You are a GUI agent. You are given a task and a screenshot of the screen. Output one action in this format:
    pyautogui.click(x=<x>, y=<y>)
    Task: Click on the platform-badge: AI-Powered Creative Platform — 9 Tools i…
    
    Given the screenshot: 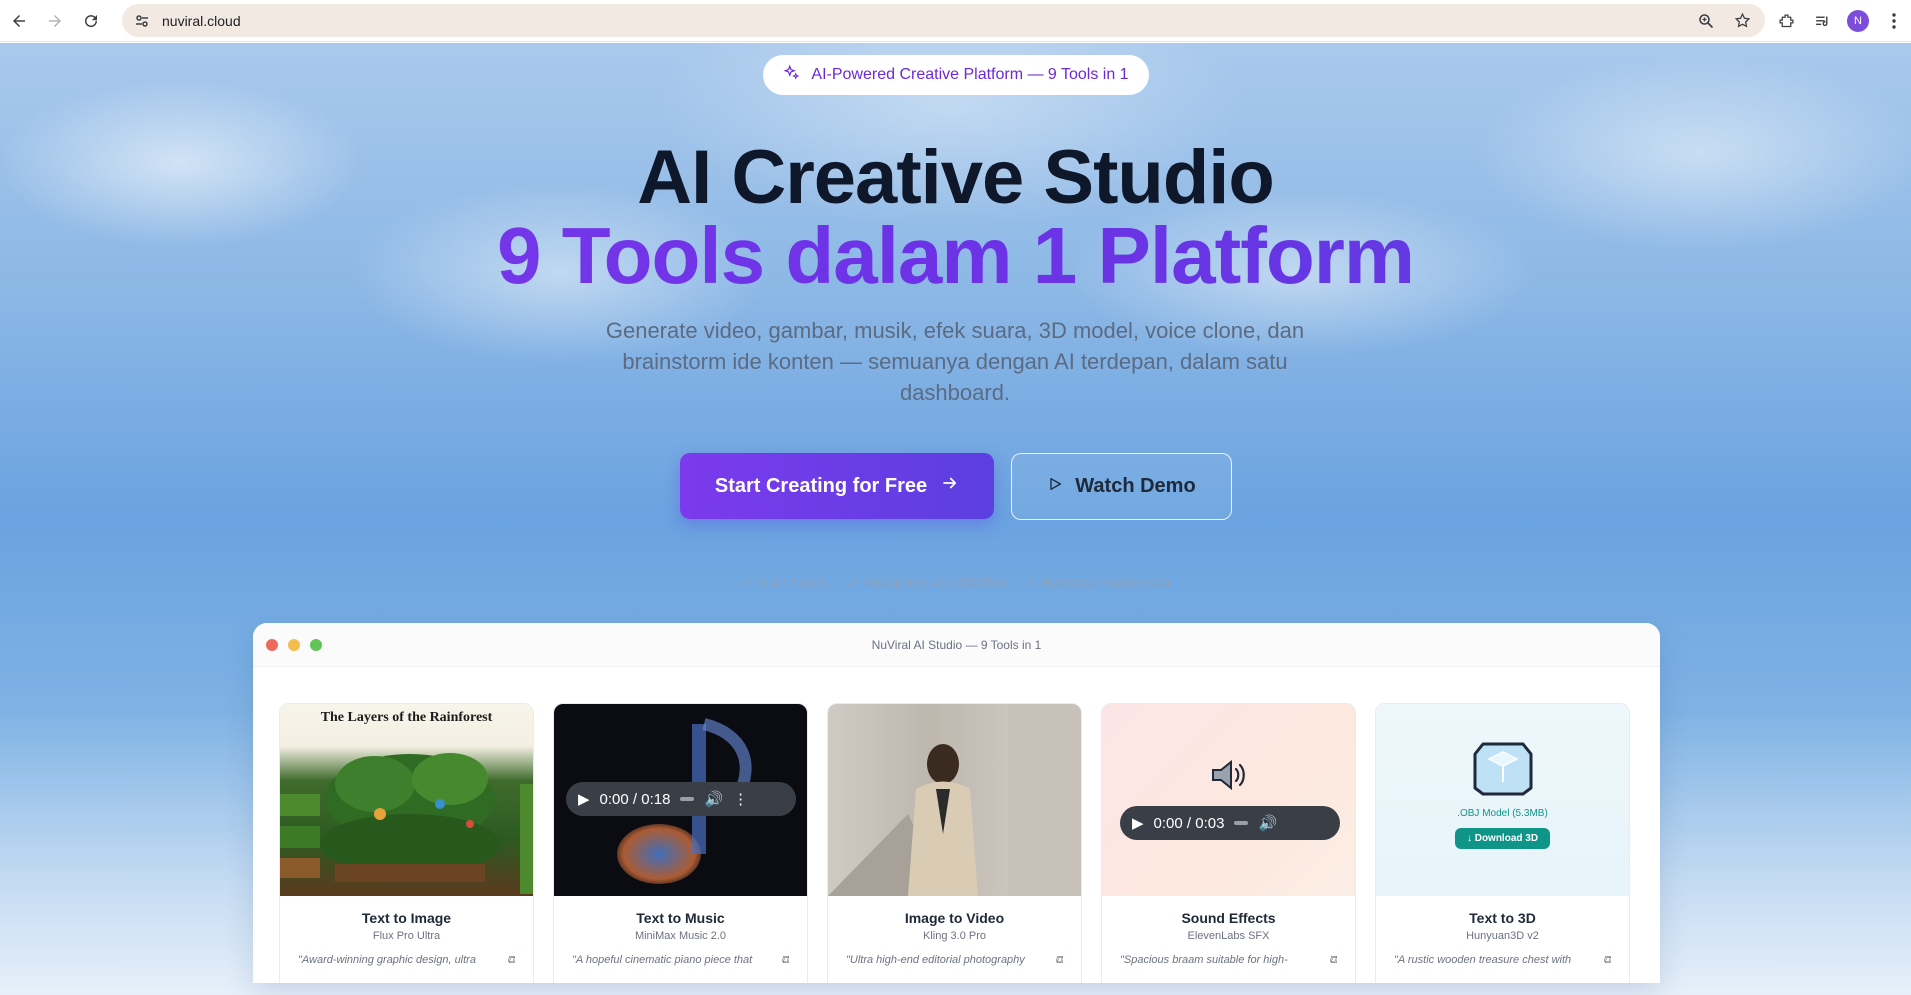 What is the action you would take?
    pyautogui.click(x=956, y=75)
    